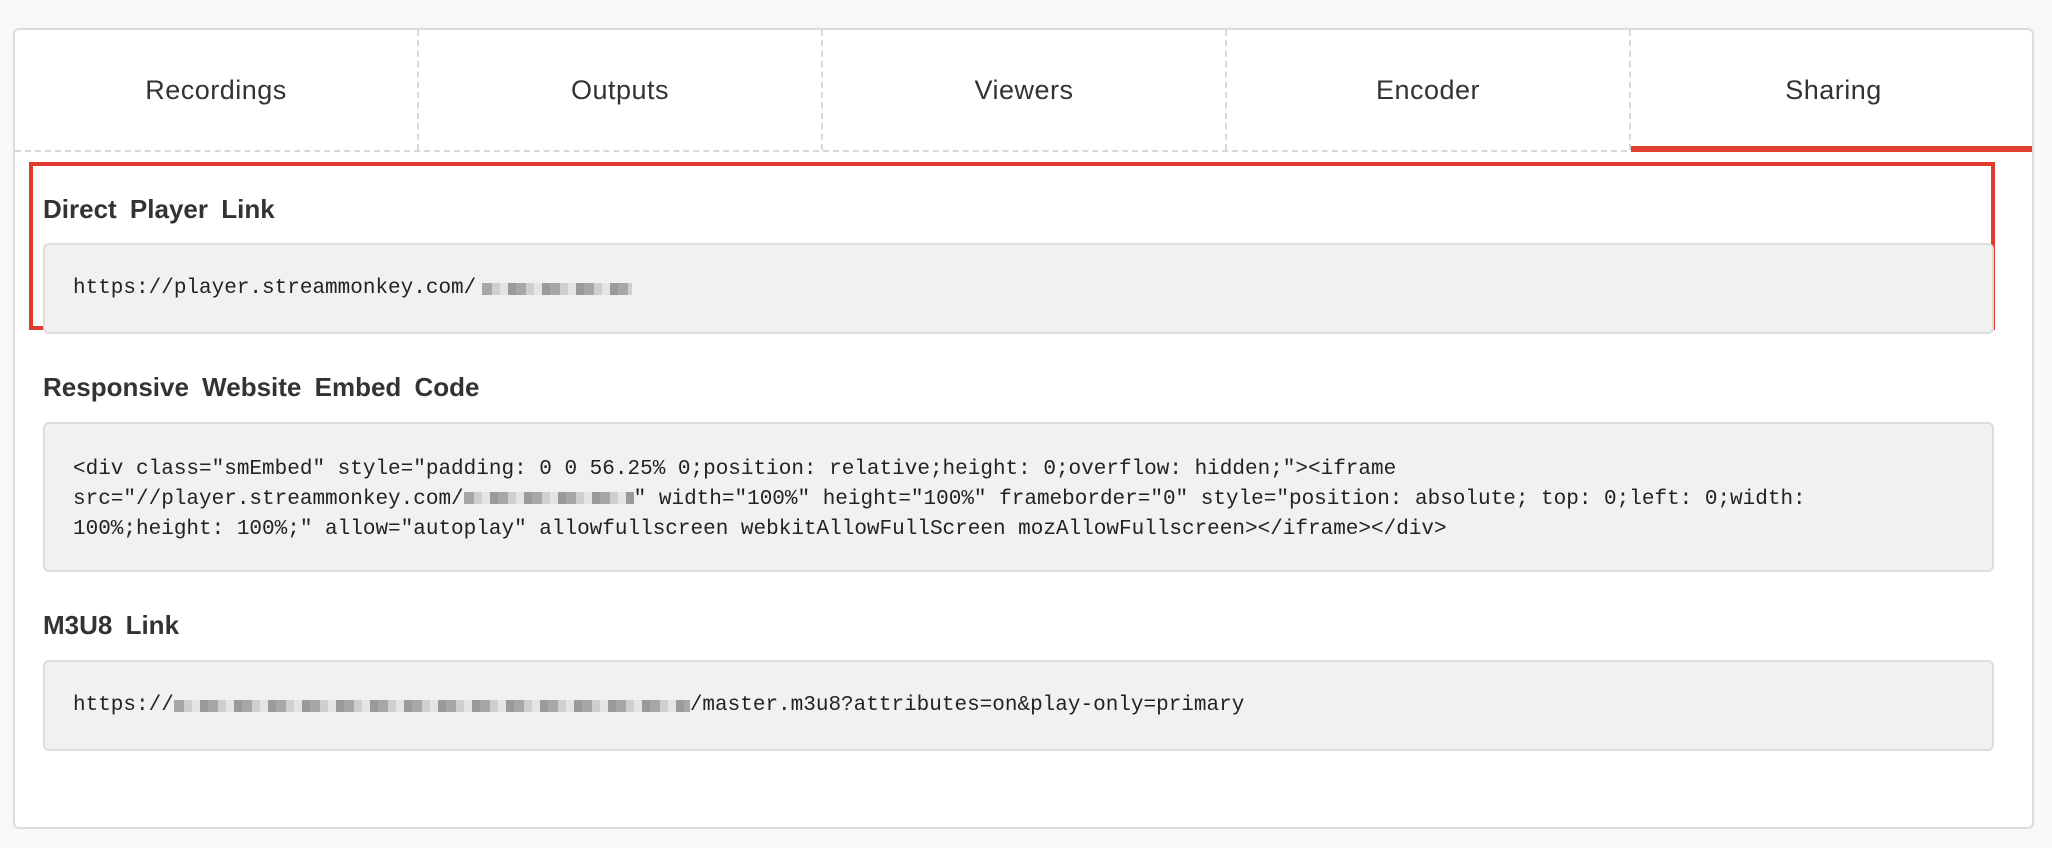 Image resolution: width=2052 pixels, height=848 pixels. What do you see at coordinates (111, 625) in the screenshot?
I see `m3u8-link-title: M3U8 Link` at bounding box center [111, 625].